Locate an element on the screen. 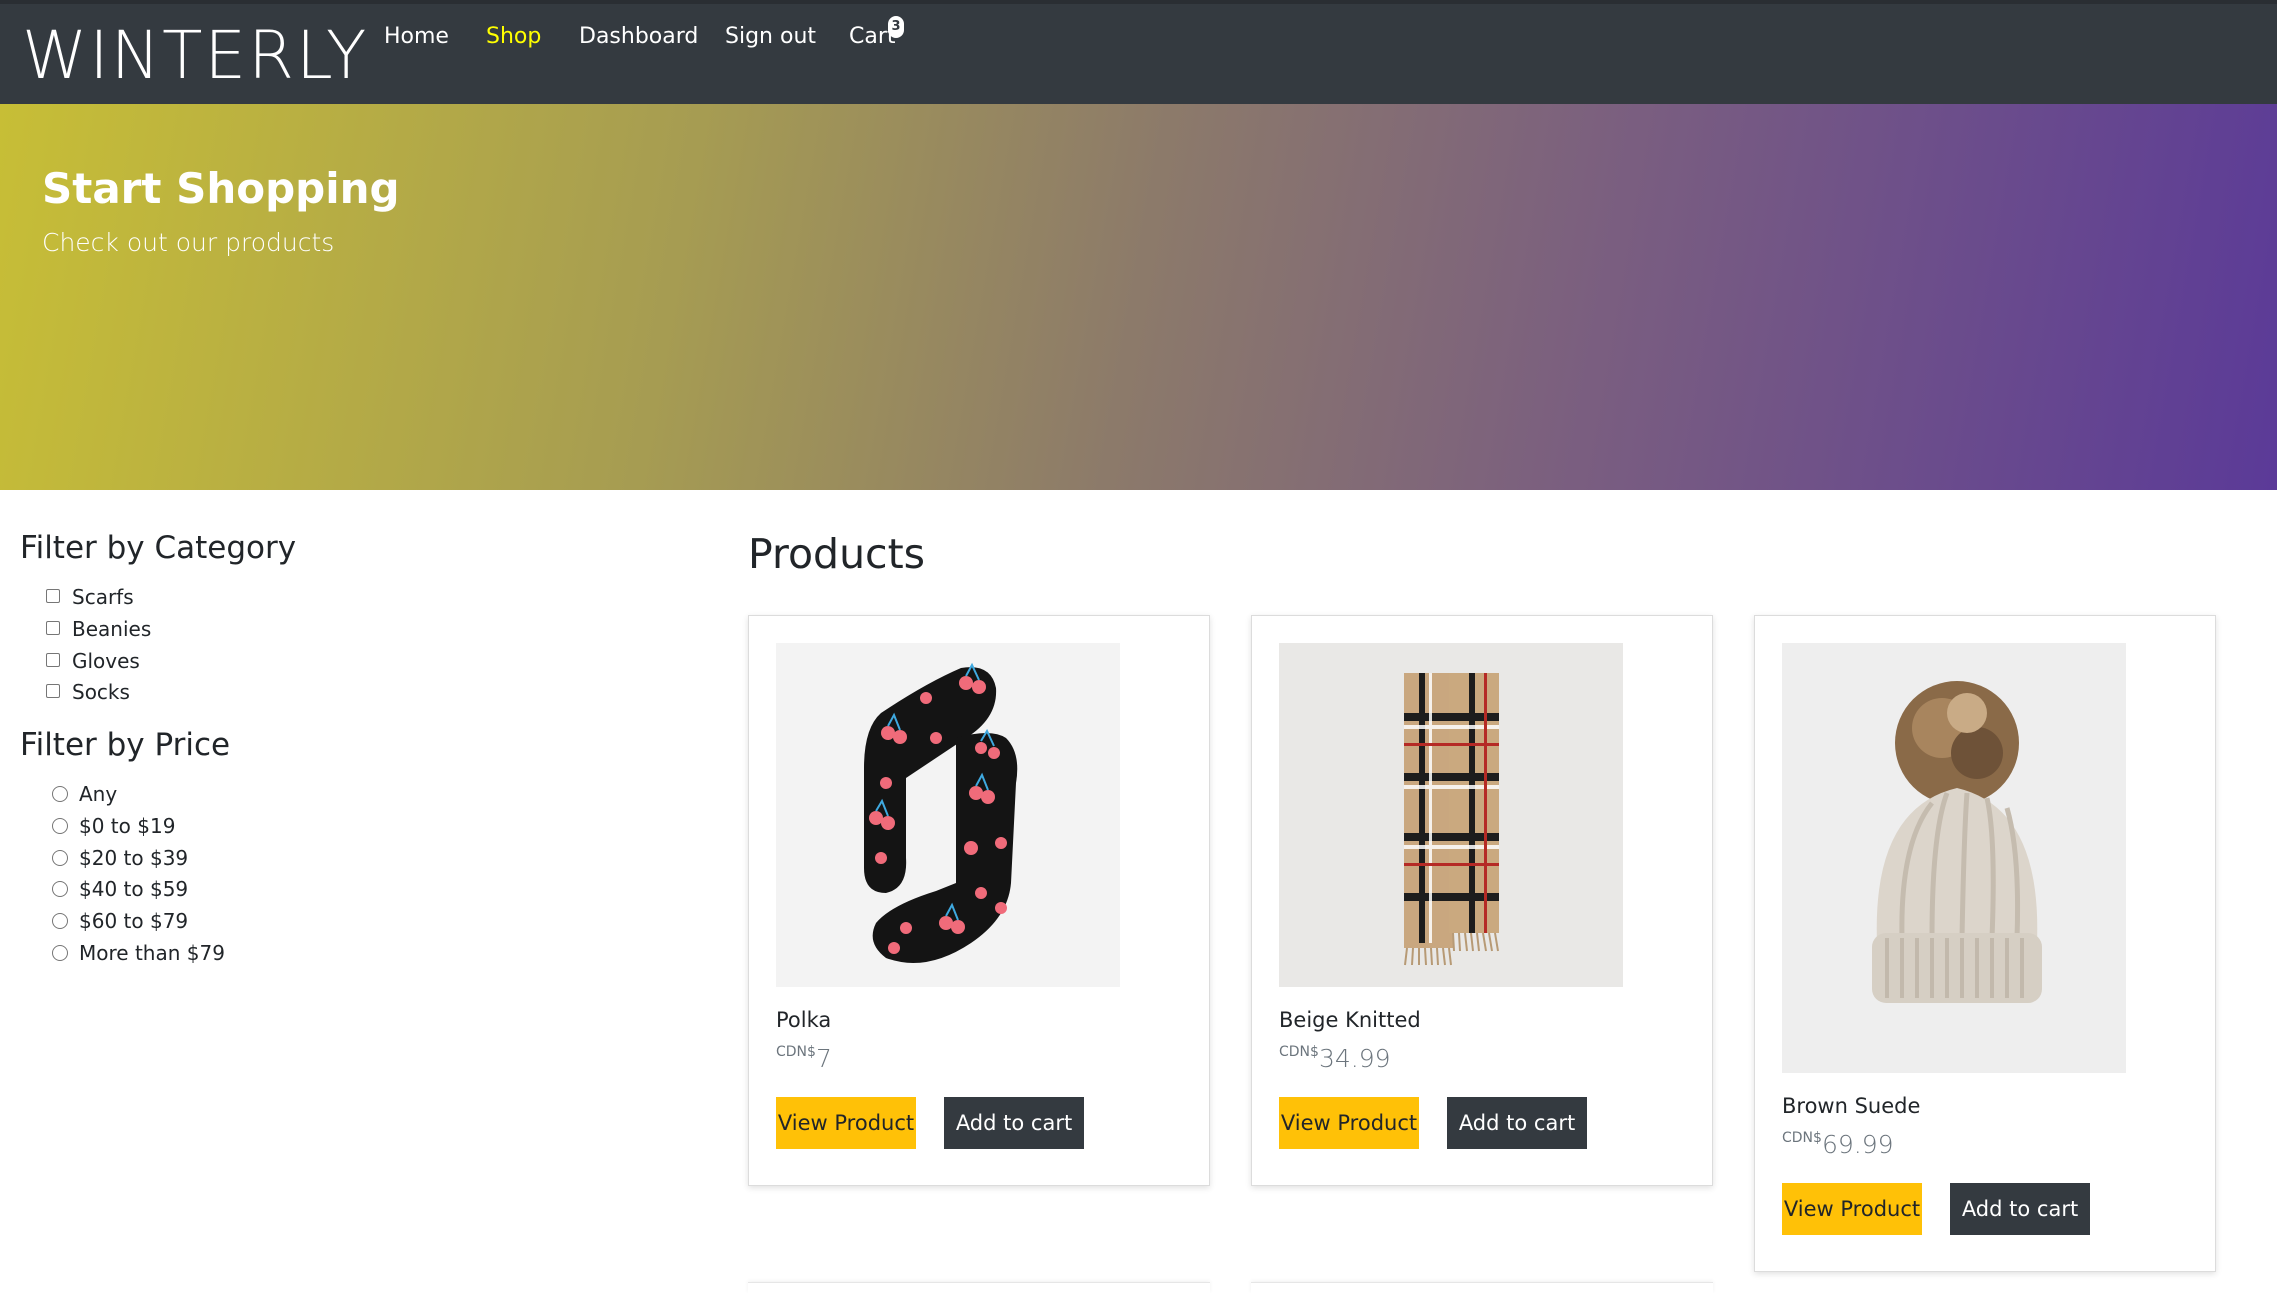 This screenshot has height=1293, width=2277. filter-label: Any is located at coordinates (98, 794).